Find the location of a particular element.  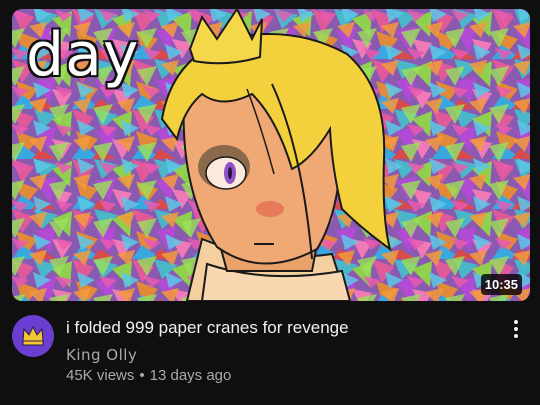

channel-avatar is located at coordinates (33, 336).